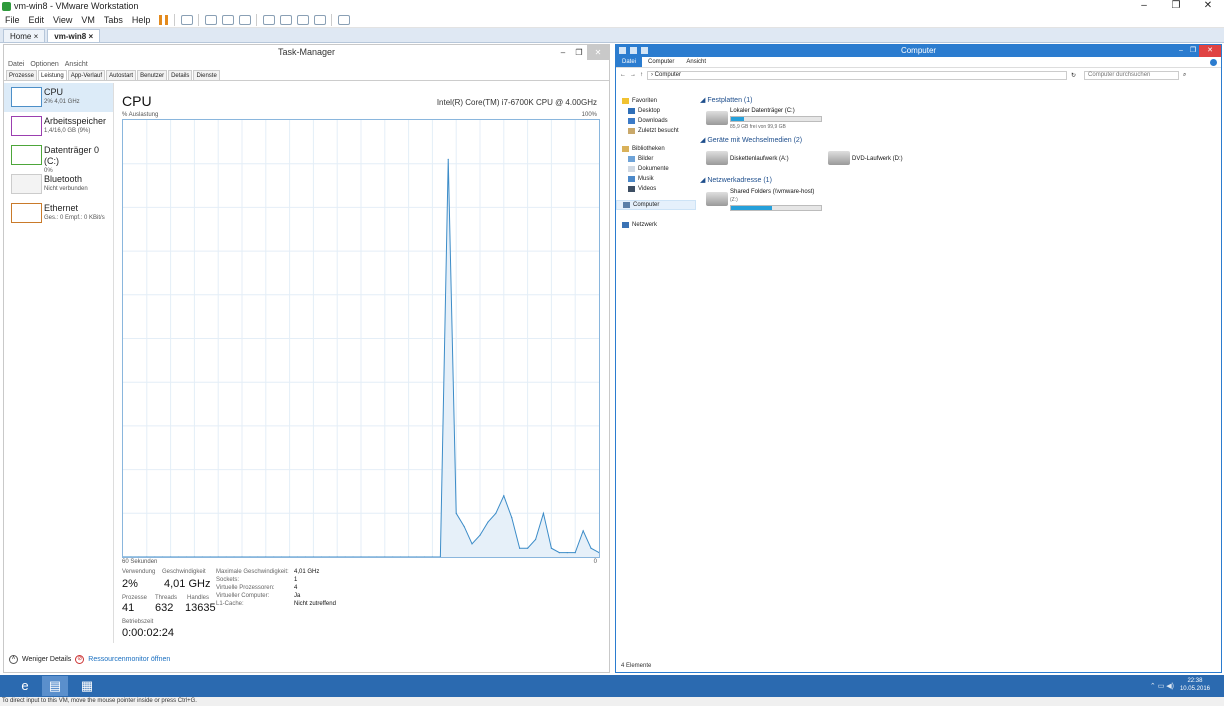 The height and width of the screenshot is (706, 1224). What do you see at coordinates (320, 19) in the screenshot?
I see `unity-icon` at bounding box center [320, 19].